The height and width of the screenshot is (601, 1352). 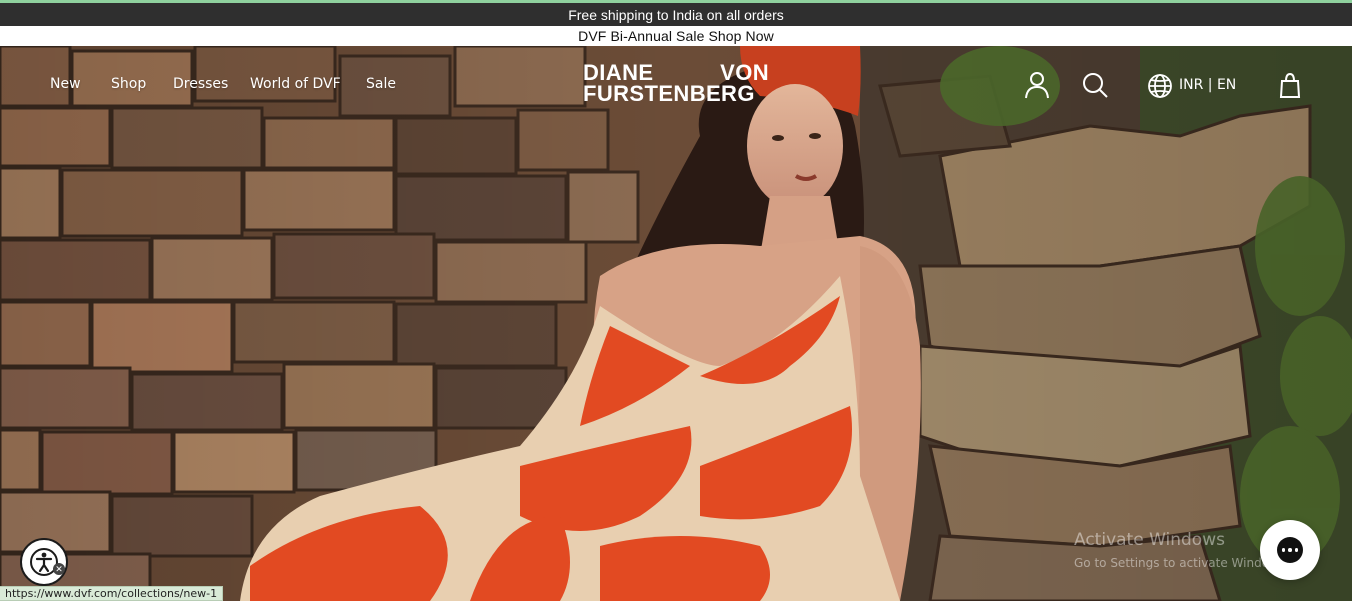 What do you see at coordinates (1160, 86) in the screenshot?
I see `globe-icon` at bounding box center [1160, 86].